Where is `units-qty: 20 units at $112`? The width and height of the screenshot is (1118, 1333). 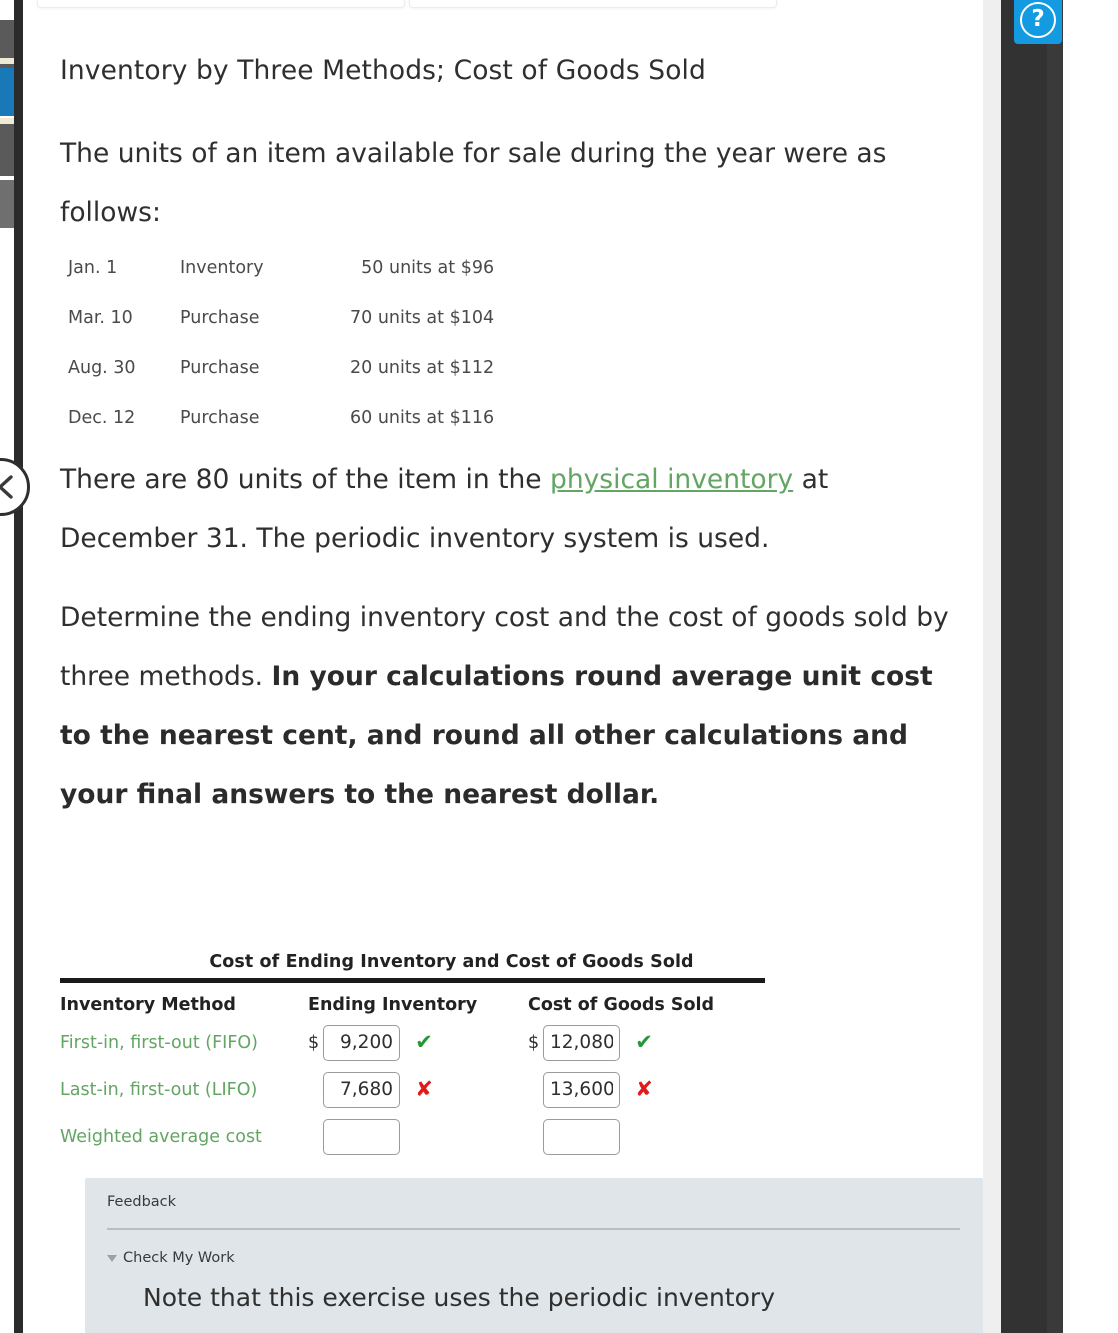 units-qty: 20 units at $112 is located at coordinates (422, 368).